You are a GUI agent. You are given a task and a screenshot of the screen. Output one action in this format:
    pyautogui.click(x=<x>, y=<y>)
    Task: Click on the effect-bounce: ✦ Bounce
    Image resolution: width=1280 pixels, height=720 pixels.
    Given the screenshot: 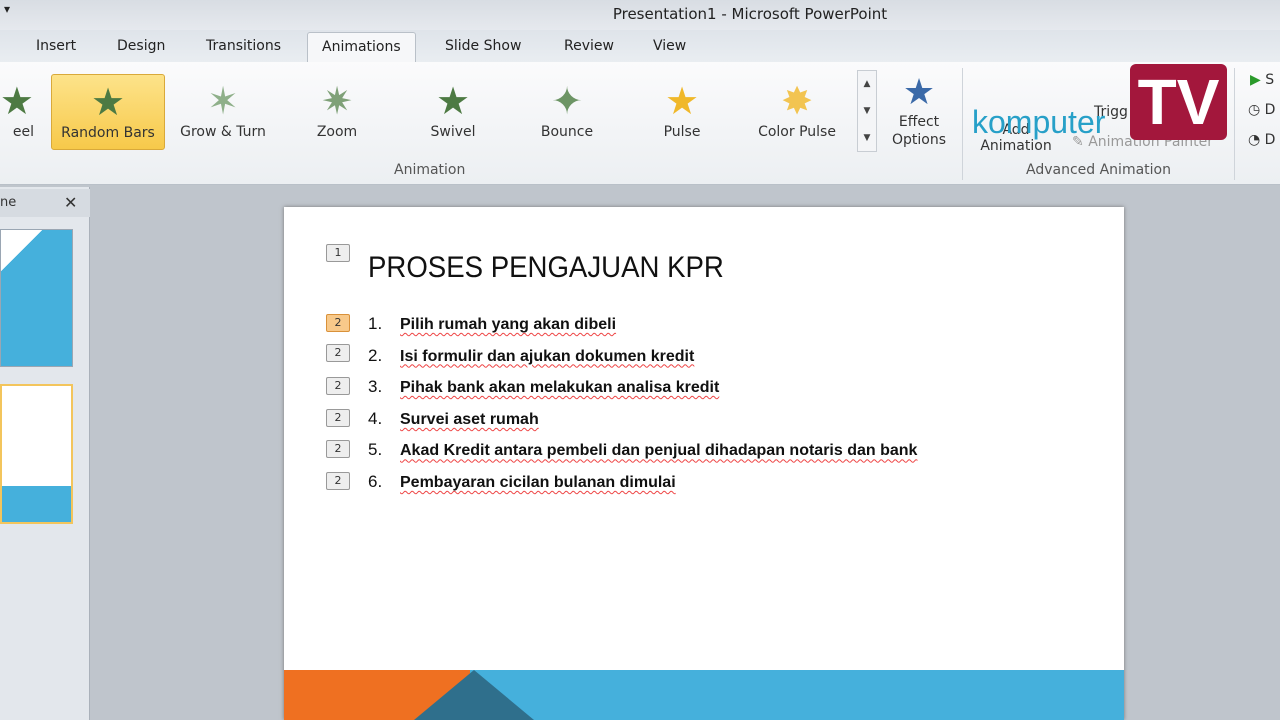 What is the action you would take?
    pyautogui.click(x=567, y=112)
    